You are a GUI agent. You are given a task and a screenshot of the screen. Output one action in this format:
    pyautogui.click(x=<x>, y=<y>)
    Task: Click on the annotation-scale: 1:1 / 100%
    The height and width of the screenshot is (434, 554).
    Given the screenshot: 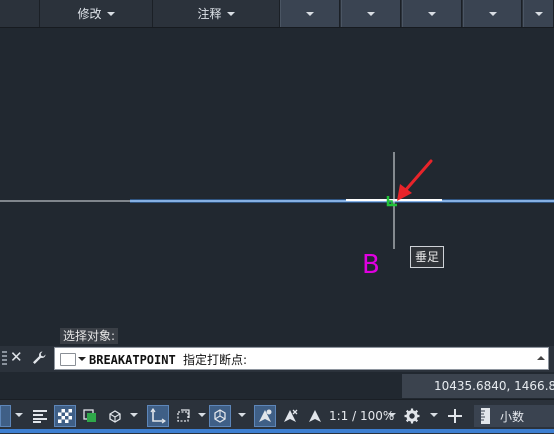 What is the action you would take?
    pyautogui.click(x=361, y=416)
    